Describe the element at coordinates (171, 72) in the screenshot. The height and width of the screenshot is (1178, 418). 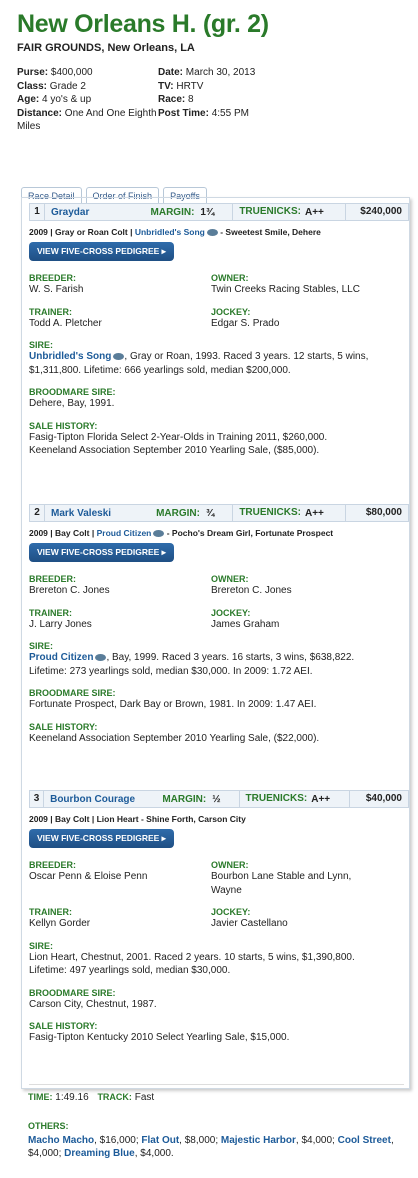
I see `date-label: Date:` at that location.